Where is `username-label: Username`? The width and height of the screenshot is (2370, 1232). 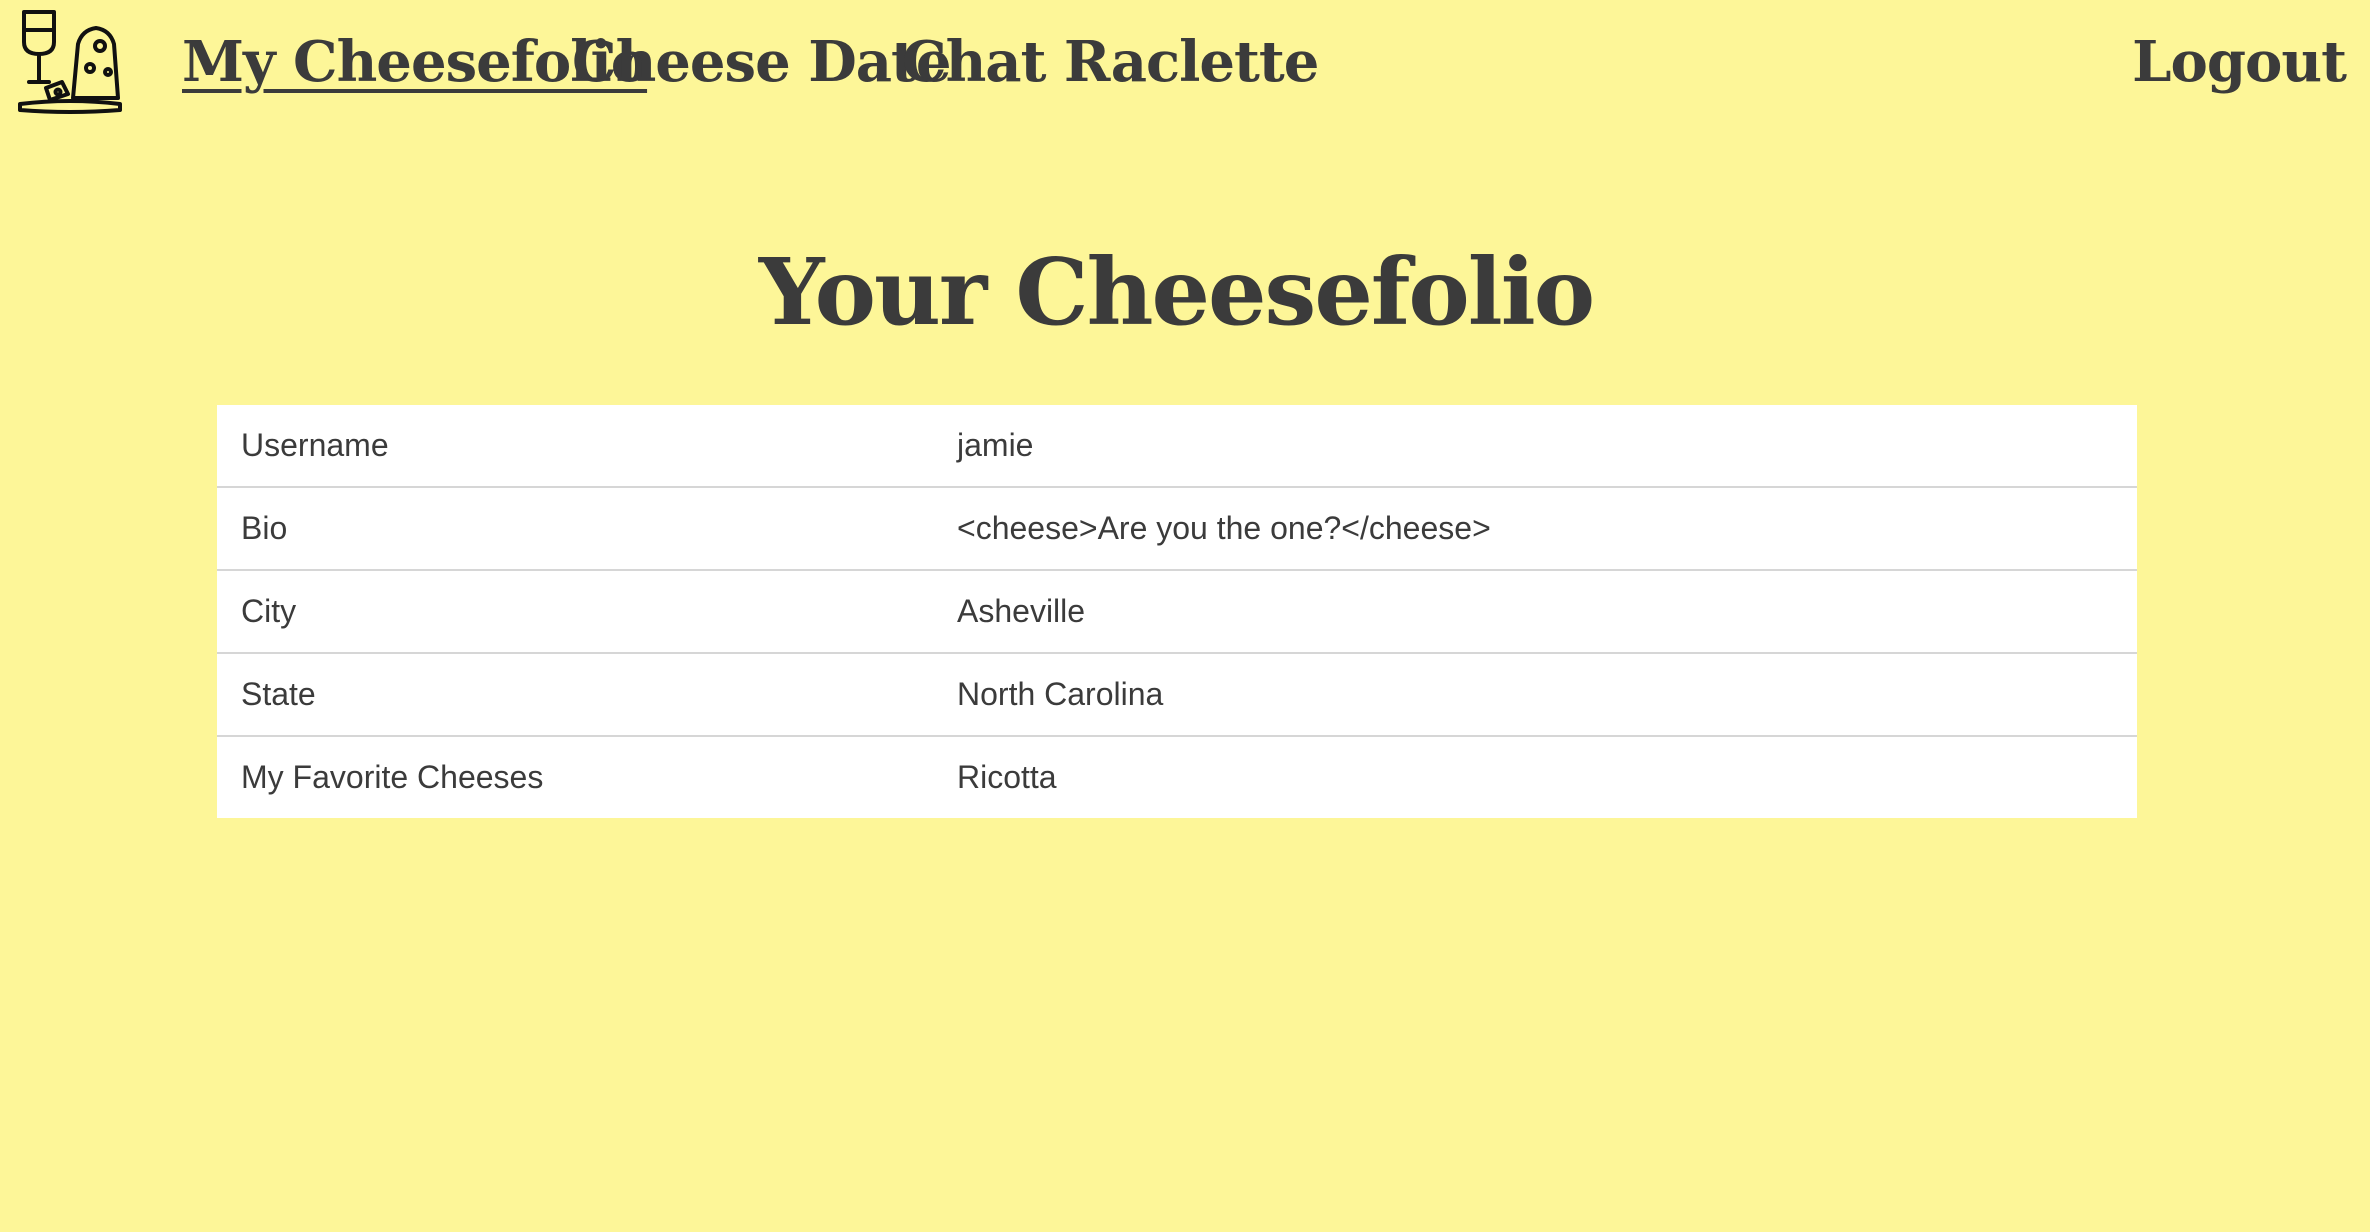
username-label: Username is located at coordinates (575, 446).